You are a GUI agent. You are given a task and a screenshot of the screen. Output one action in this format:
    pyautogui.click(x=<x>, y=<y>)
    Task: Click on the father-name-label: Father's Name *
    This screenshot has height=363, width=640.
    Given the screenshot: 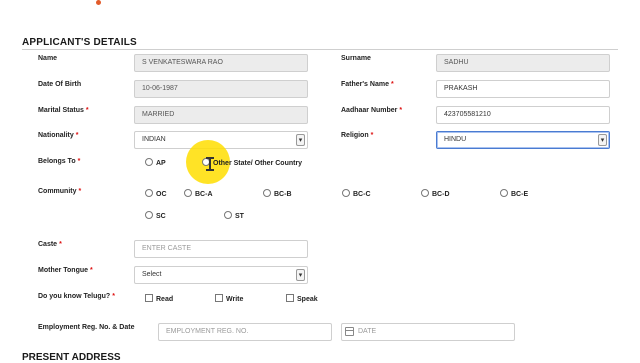 What is the action you would take?
    pyautogui.click(x=367, y=84)
    